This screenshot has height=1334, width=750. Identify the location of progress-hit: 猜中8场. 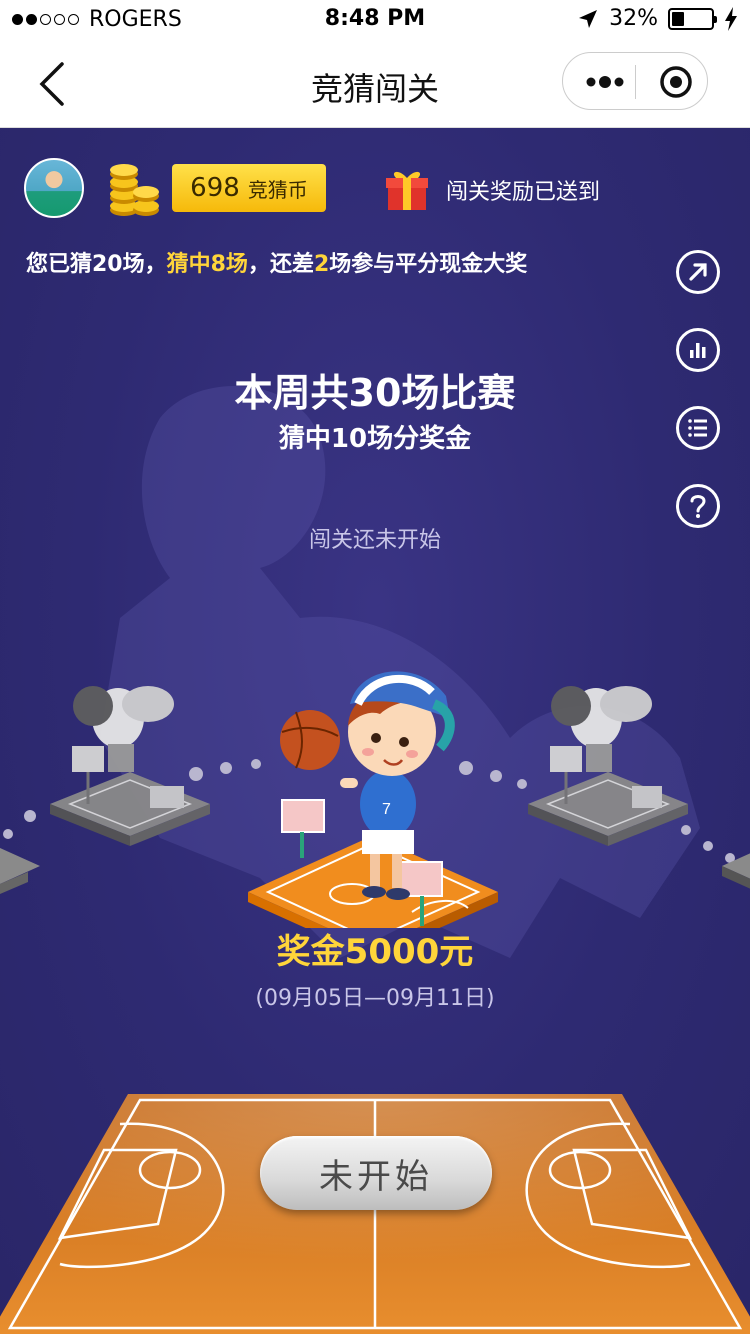
(207, 264).